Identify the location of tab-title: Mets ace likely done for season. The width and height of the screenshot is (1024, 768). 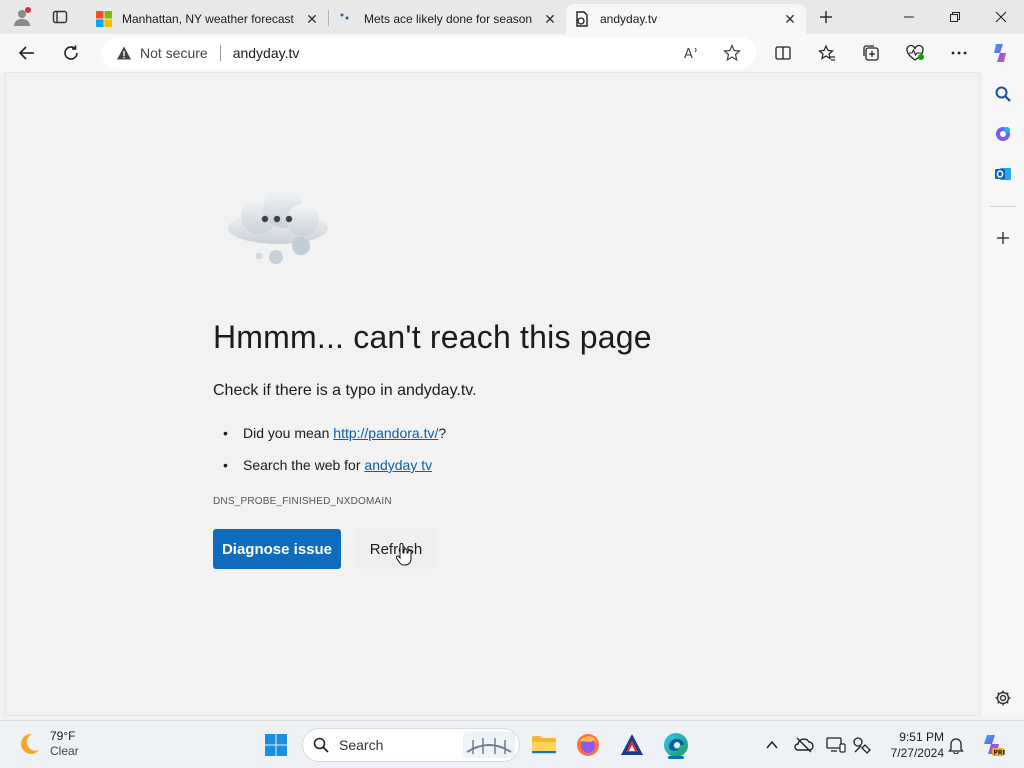
(448, 19).